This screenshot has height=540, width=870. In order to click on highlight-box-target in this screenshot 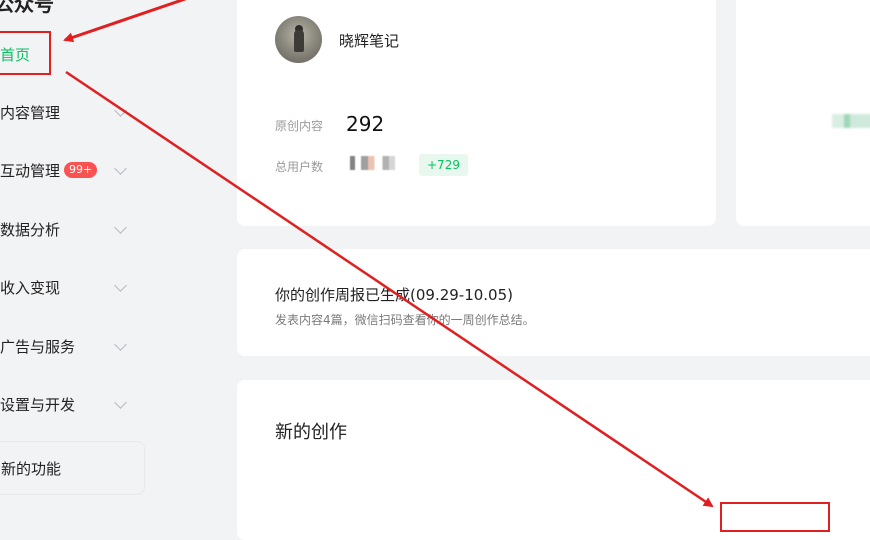, I will do `click(775, 517)`.